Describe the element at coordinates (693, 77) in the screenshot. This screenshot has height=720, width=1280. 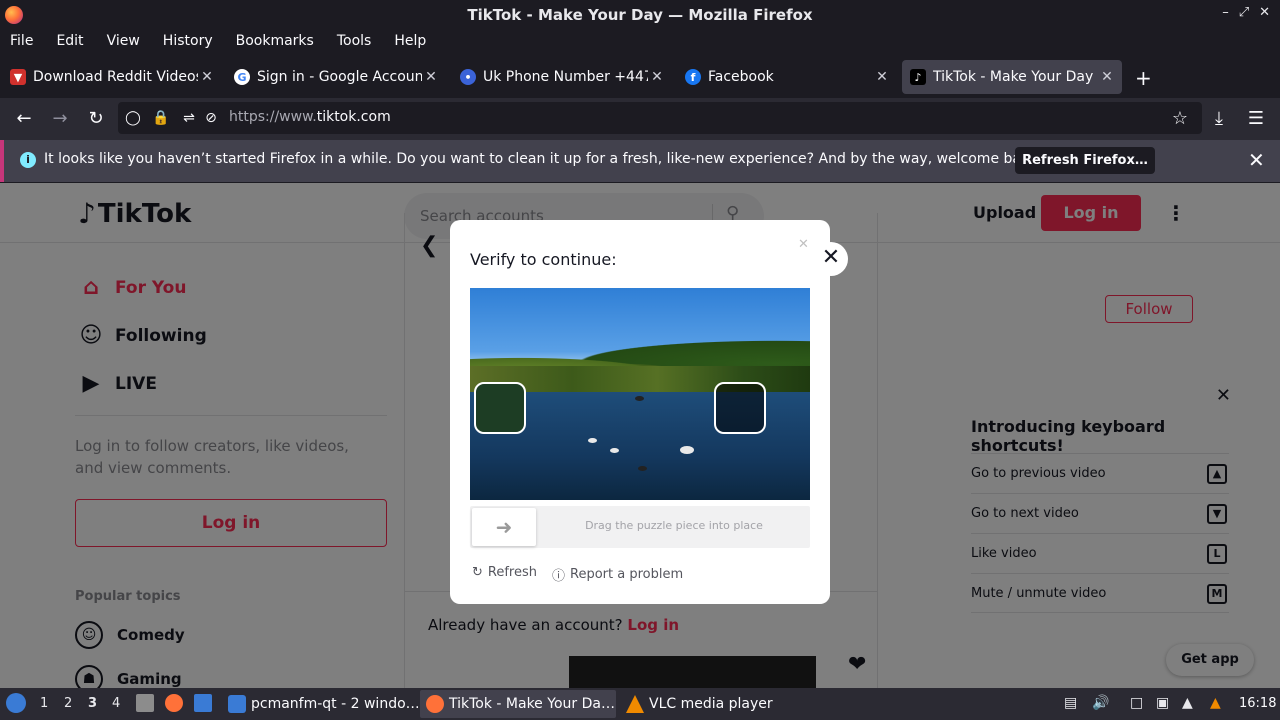
I see `facebook-icon: f` at that location.